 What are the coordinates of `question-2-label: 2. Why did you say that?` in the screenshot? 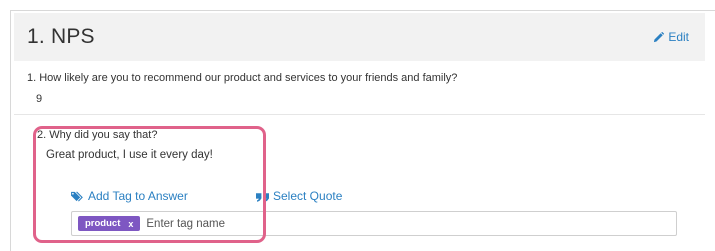 It's located at (97, 135).